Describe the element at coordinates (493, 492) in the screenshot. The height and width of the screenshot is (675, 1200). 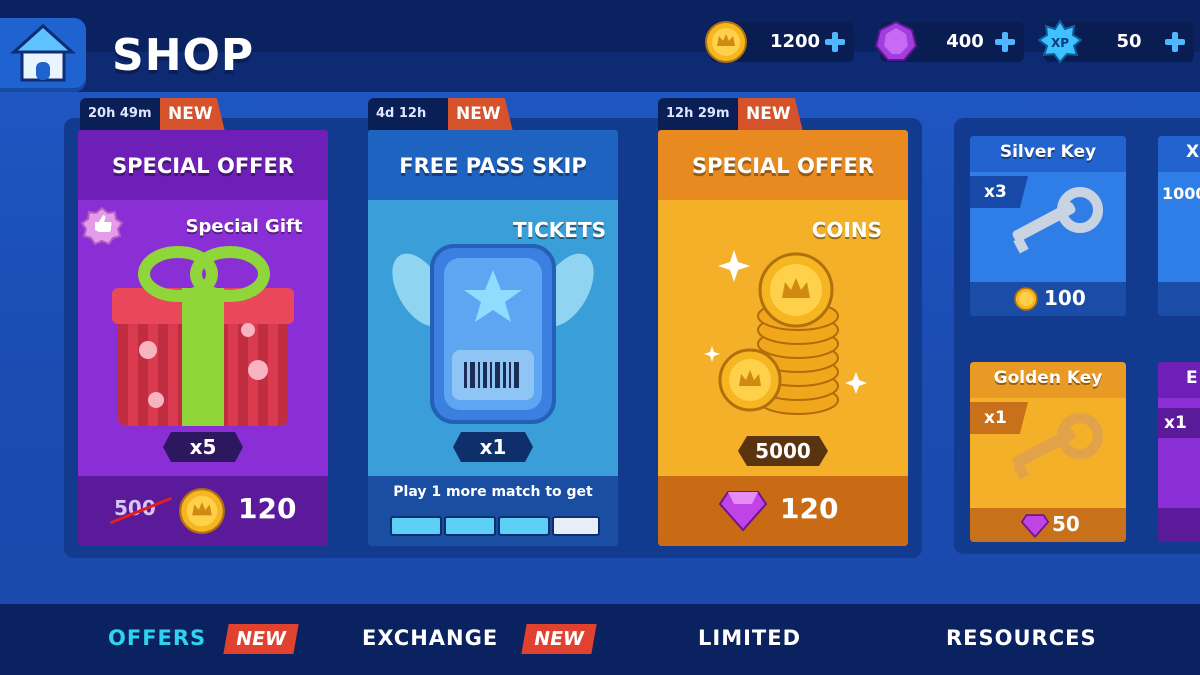
I see `progress-text: Play 1 more match to get` at that location.